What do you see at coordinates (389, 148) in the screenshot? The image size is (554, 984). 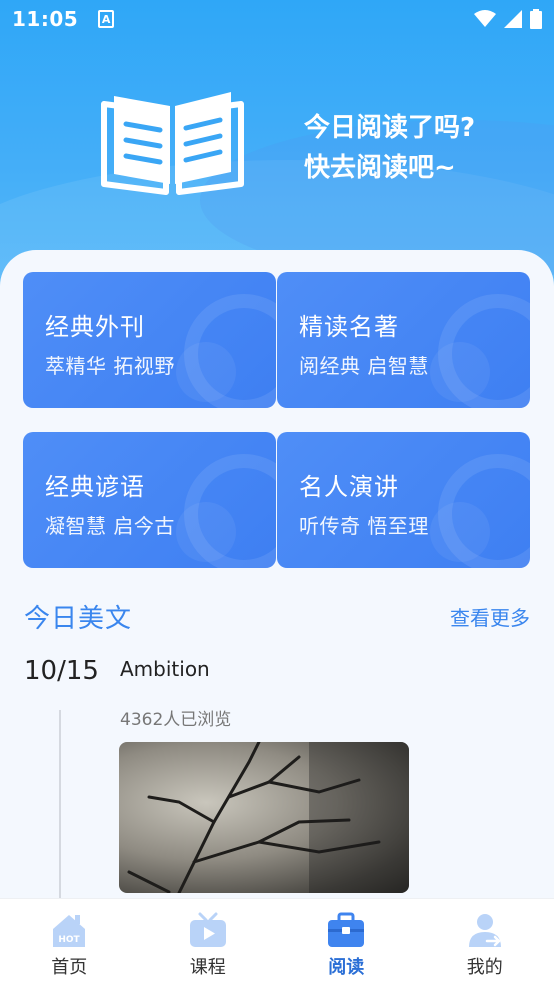 I see `hero-prompt: 今日阅读了吗? 快去阅读吧~` at bounding box center [389, 148].